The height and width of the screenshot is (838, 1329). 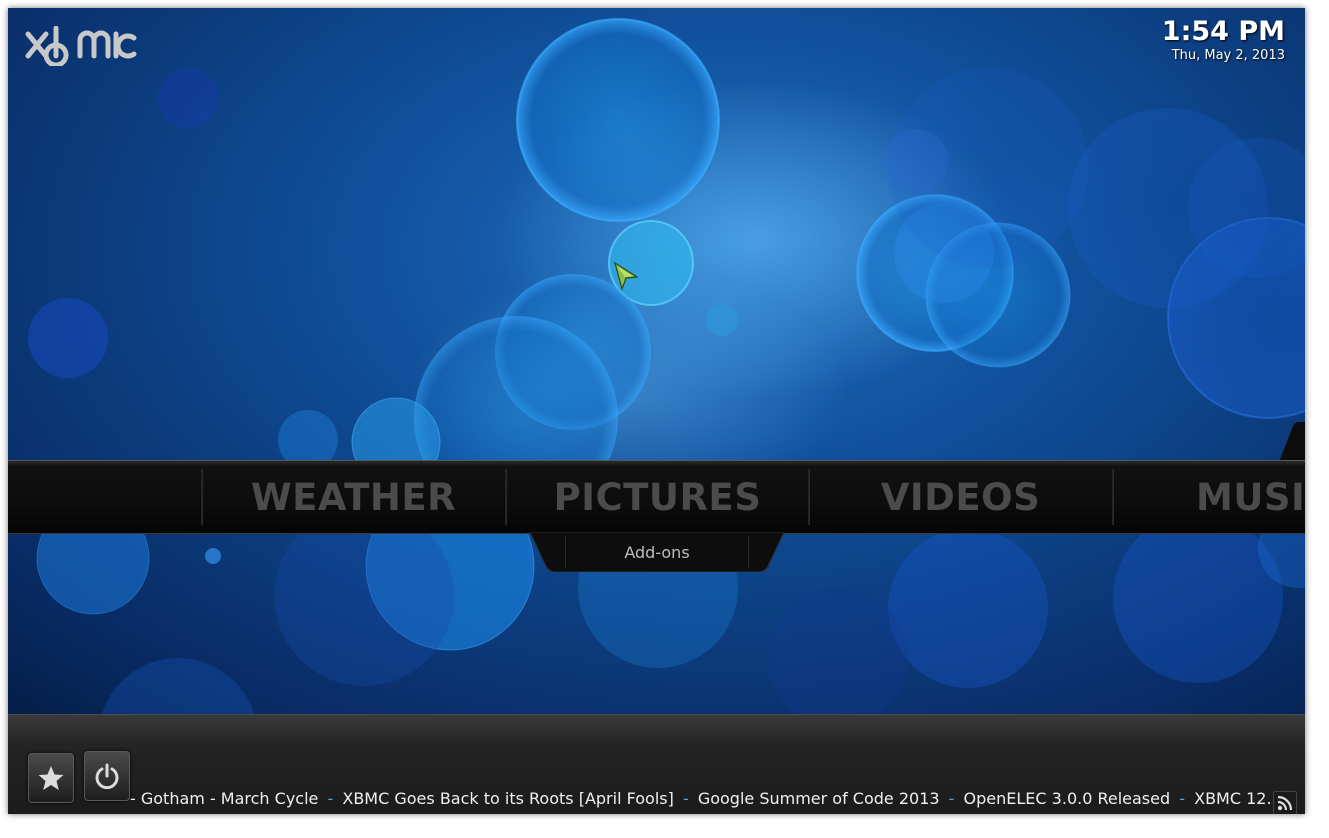 I want to click on menu-item-weather: WEATHER, so click(x=353, y=497).